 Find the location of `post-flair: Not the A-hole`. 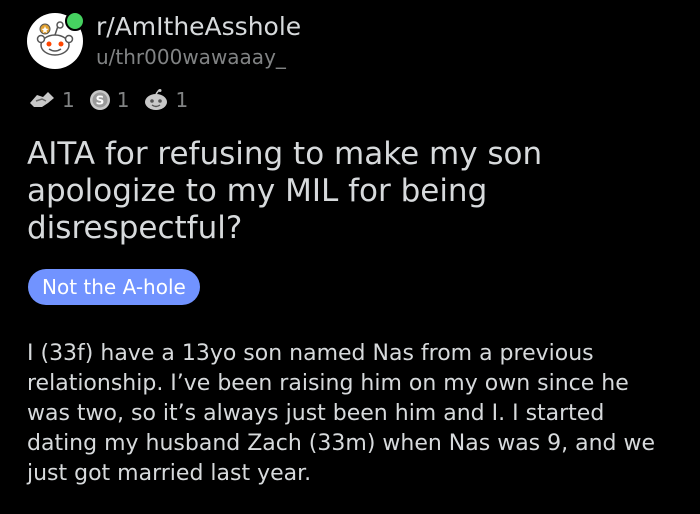

post-flair: Not the A-hole is located at coordinates (114, 287).